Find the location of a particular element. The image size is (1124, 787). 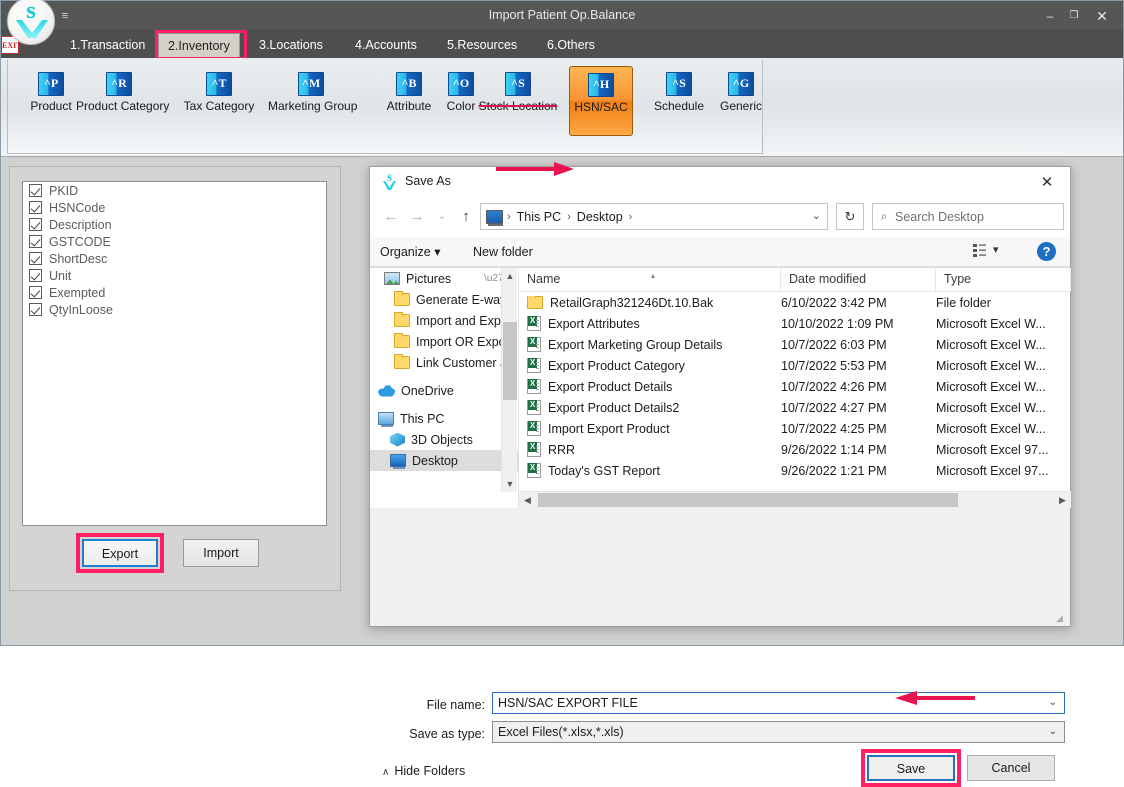

save-type-chevron-down-icon: ⌄ is located at coordinates (1053, 732).